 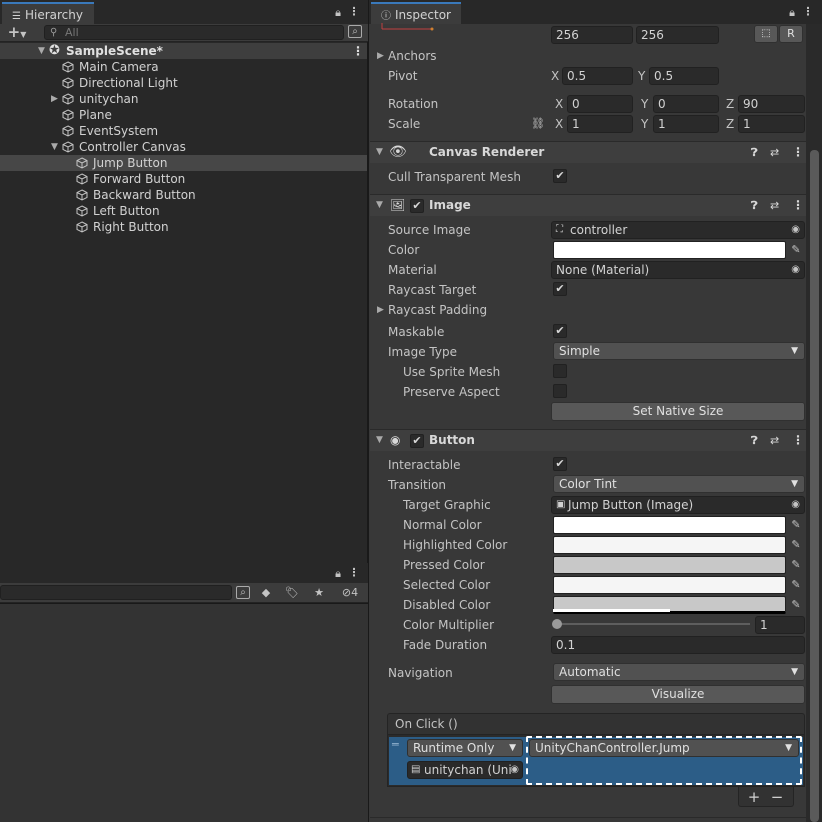 What do you see at coordinates (560, 289) in the screenshot?
I see `raycast-target-checkbox: ✔` at bounding box center [560, 289].